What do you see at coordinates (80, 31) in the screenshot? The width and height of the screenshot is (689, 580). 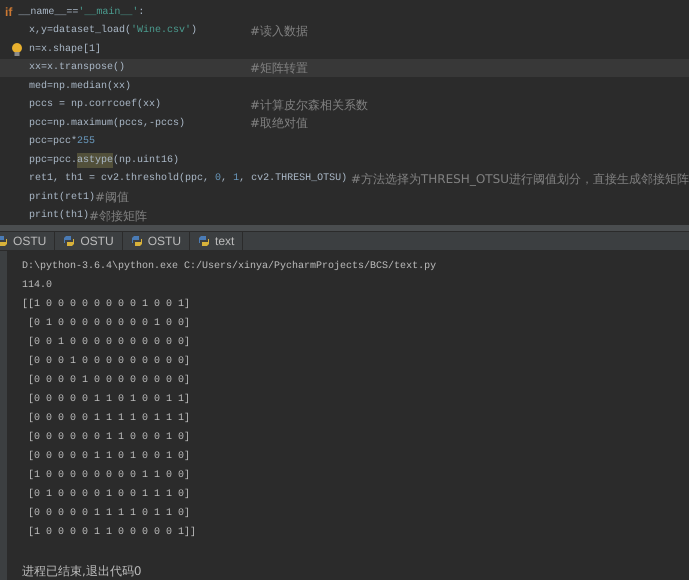 I see `code-token: x,y=dataset_load(` at bounding box center [80, 31].